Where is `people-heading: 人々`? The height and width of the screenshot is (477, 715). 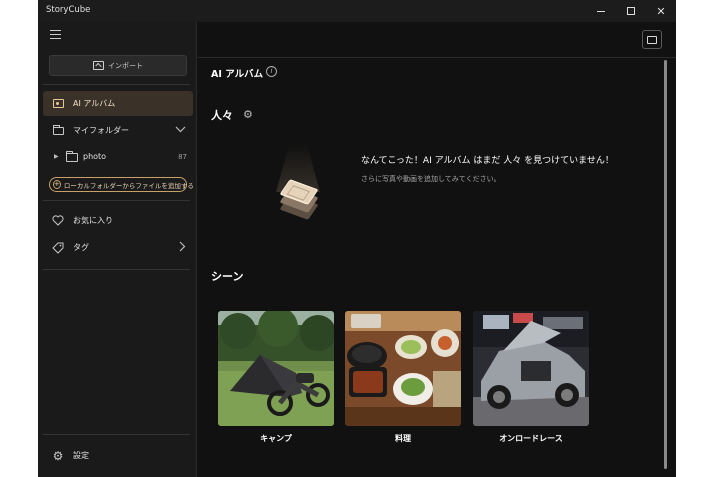
people-heading: 人々 is located at coordinates (222, 115).